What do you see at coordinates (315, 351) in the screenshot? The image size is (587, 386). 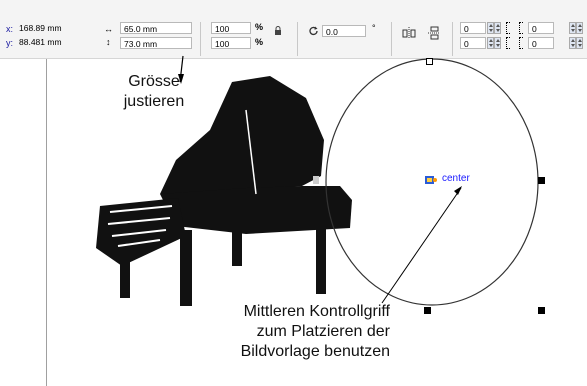 I see `place-annotation-line3: Bildvorlage benutzen` at bounding box center [315, 351].